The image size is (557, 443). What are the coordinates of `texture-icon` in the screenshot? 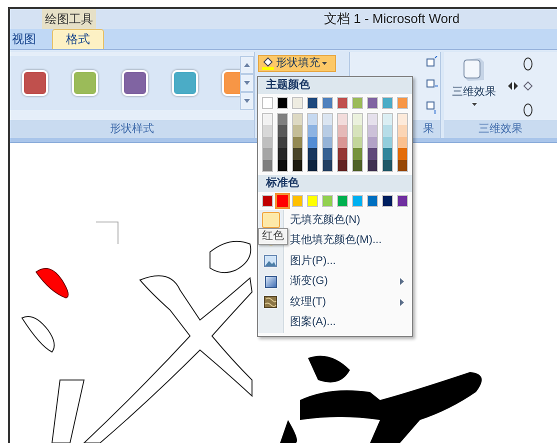 It's located at (270, 302).